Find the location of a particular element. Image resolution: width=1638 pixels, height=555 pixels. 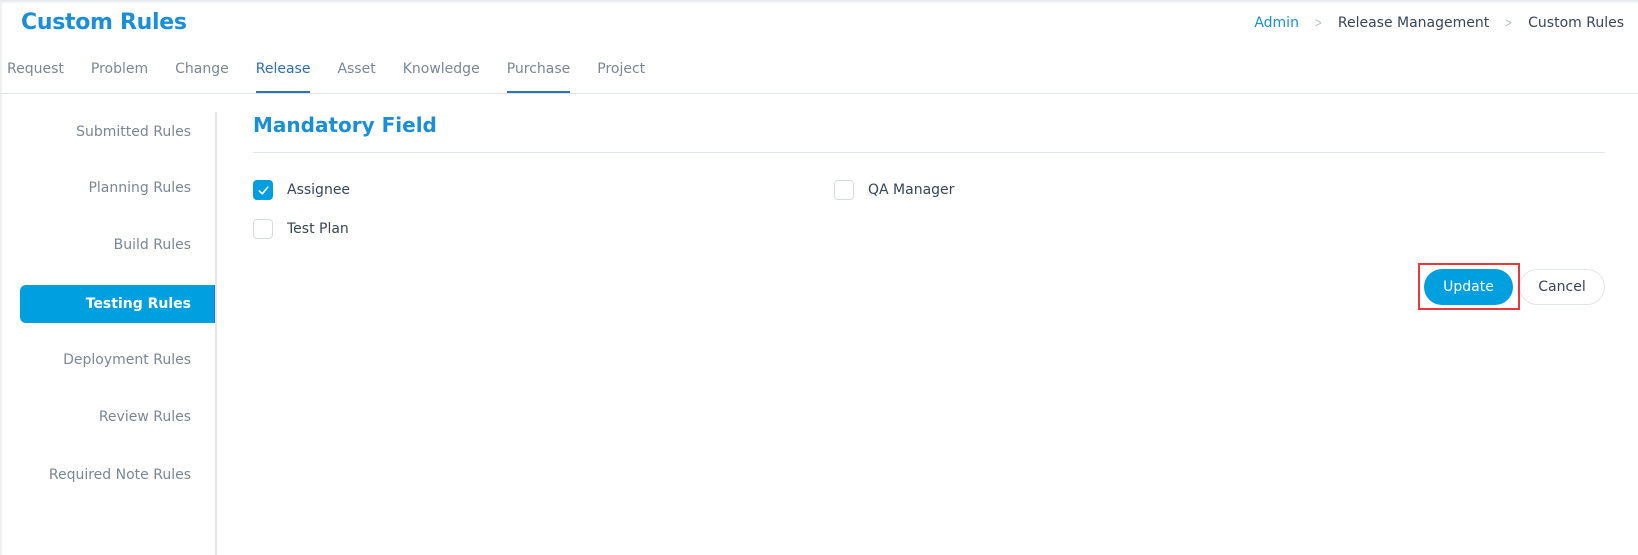

tab-change: Change is located at coordinates (202, 74).